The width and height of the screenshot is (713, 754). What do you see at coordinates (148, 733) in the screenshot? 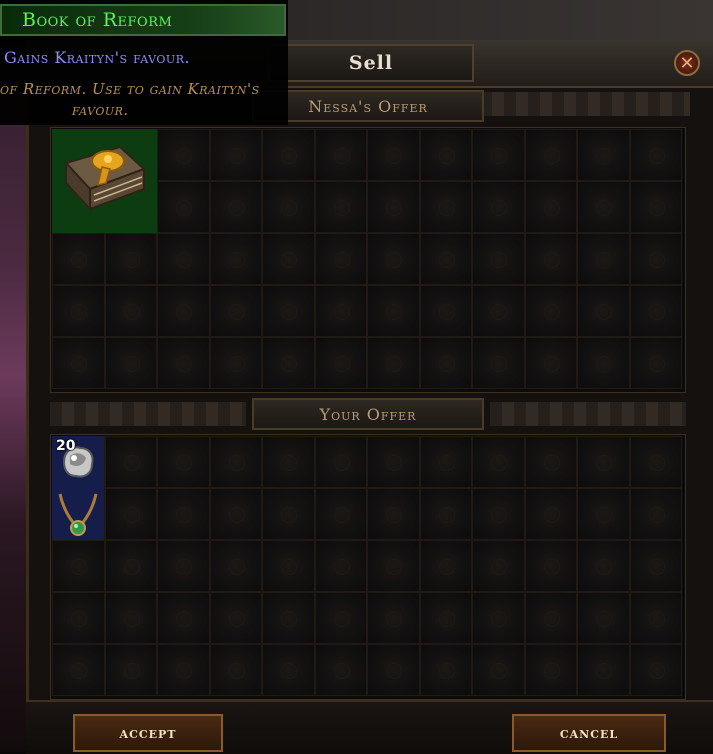
I see `accept-button: accept` at bounding box center [148, 733].